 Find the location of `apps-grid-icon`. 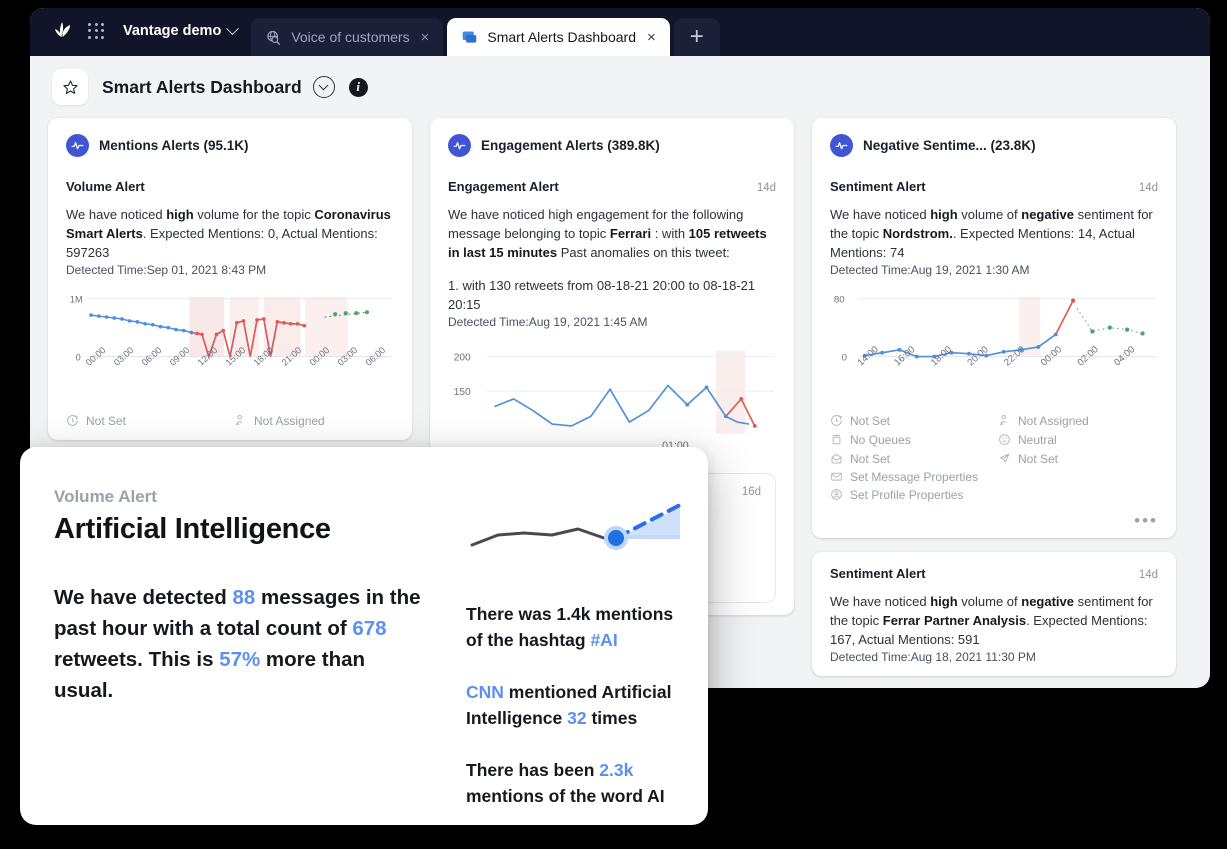

apps-grid-icon is located at coordinates (96, 31).